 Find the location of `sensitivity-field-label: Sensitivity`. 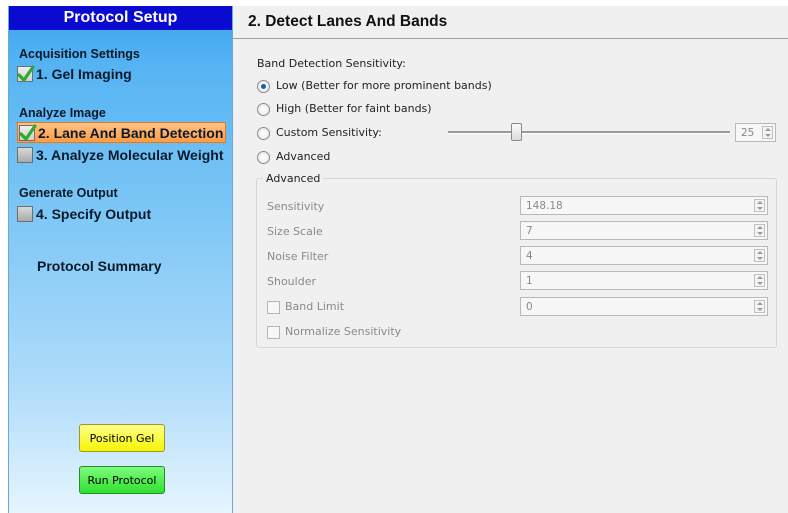

sensitivity-field-label: Sensitivity is located at coordinates (296, 206).